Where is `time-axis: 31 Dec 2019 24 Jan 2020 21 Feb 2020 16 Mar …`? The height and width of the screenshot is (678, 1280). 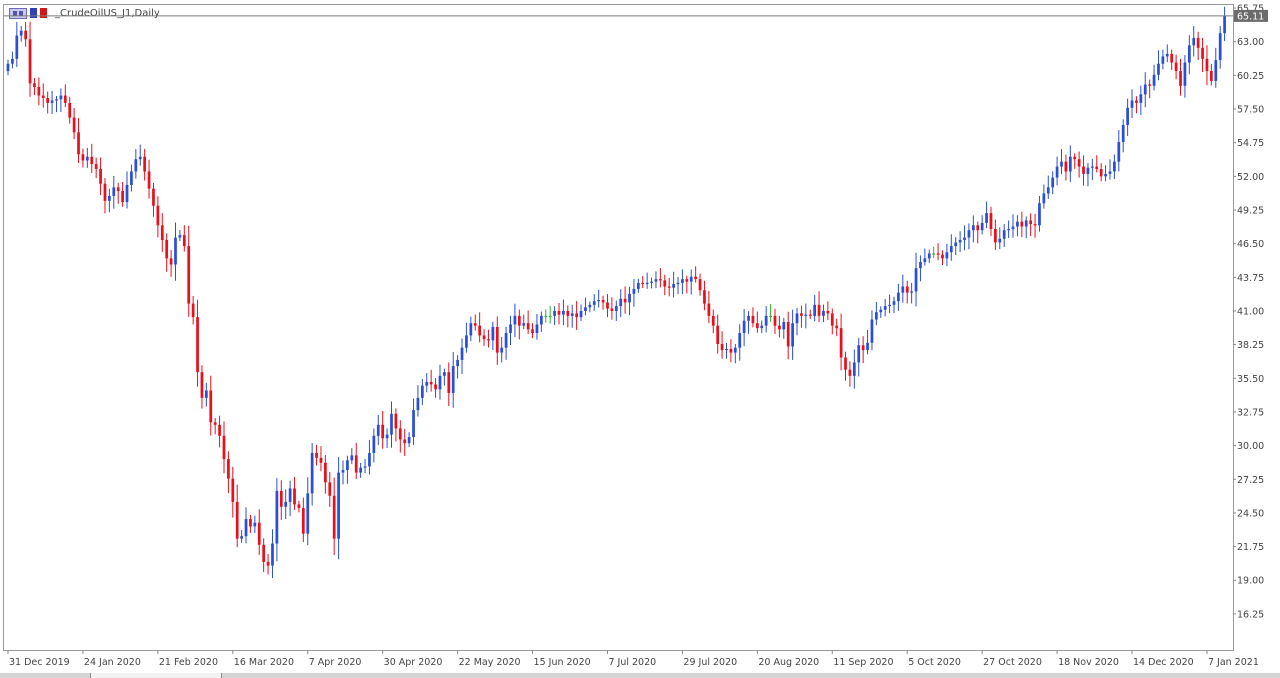
time-axis: 31 Dec 2019 24 Jan 2020 21 Feb 2020 16 Mar … is located at coordinates (643, 659).